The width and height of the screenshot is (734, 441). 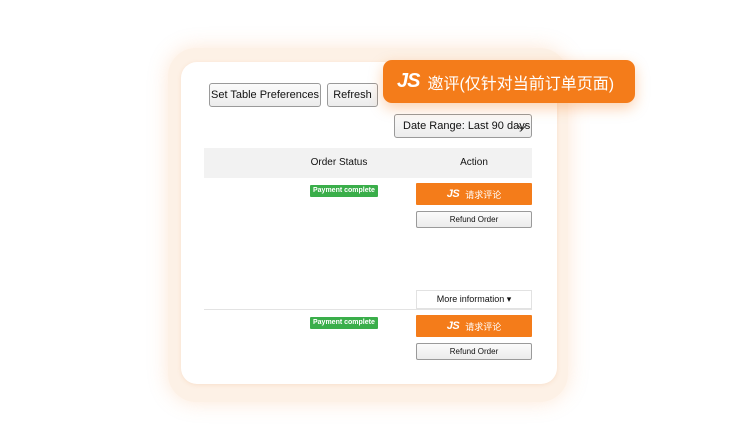 What do you see at coordinates (339, 162) in the screenshot?
I see `column-header-order-status: Order Status` at bounding box center [339, 162].